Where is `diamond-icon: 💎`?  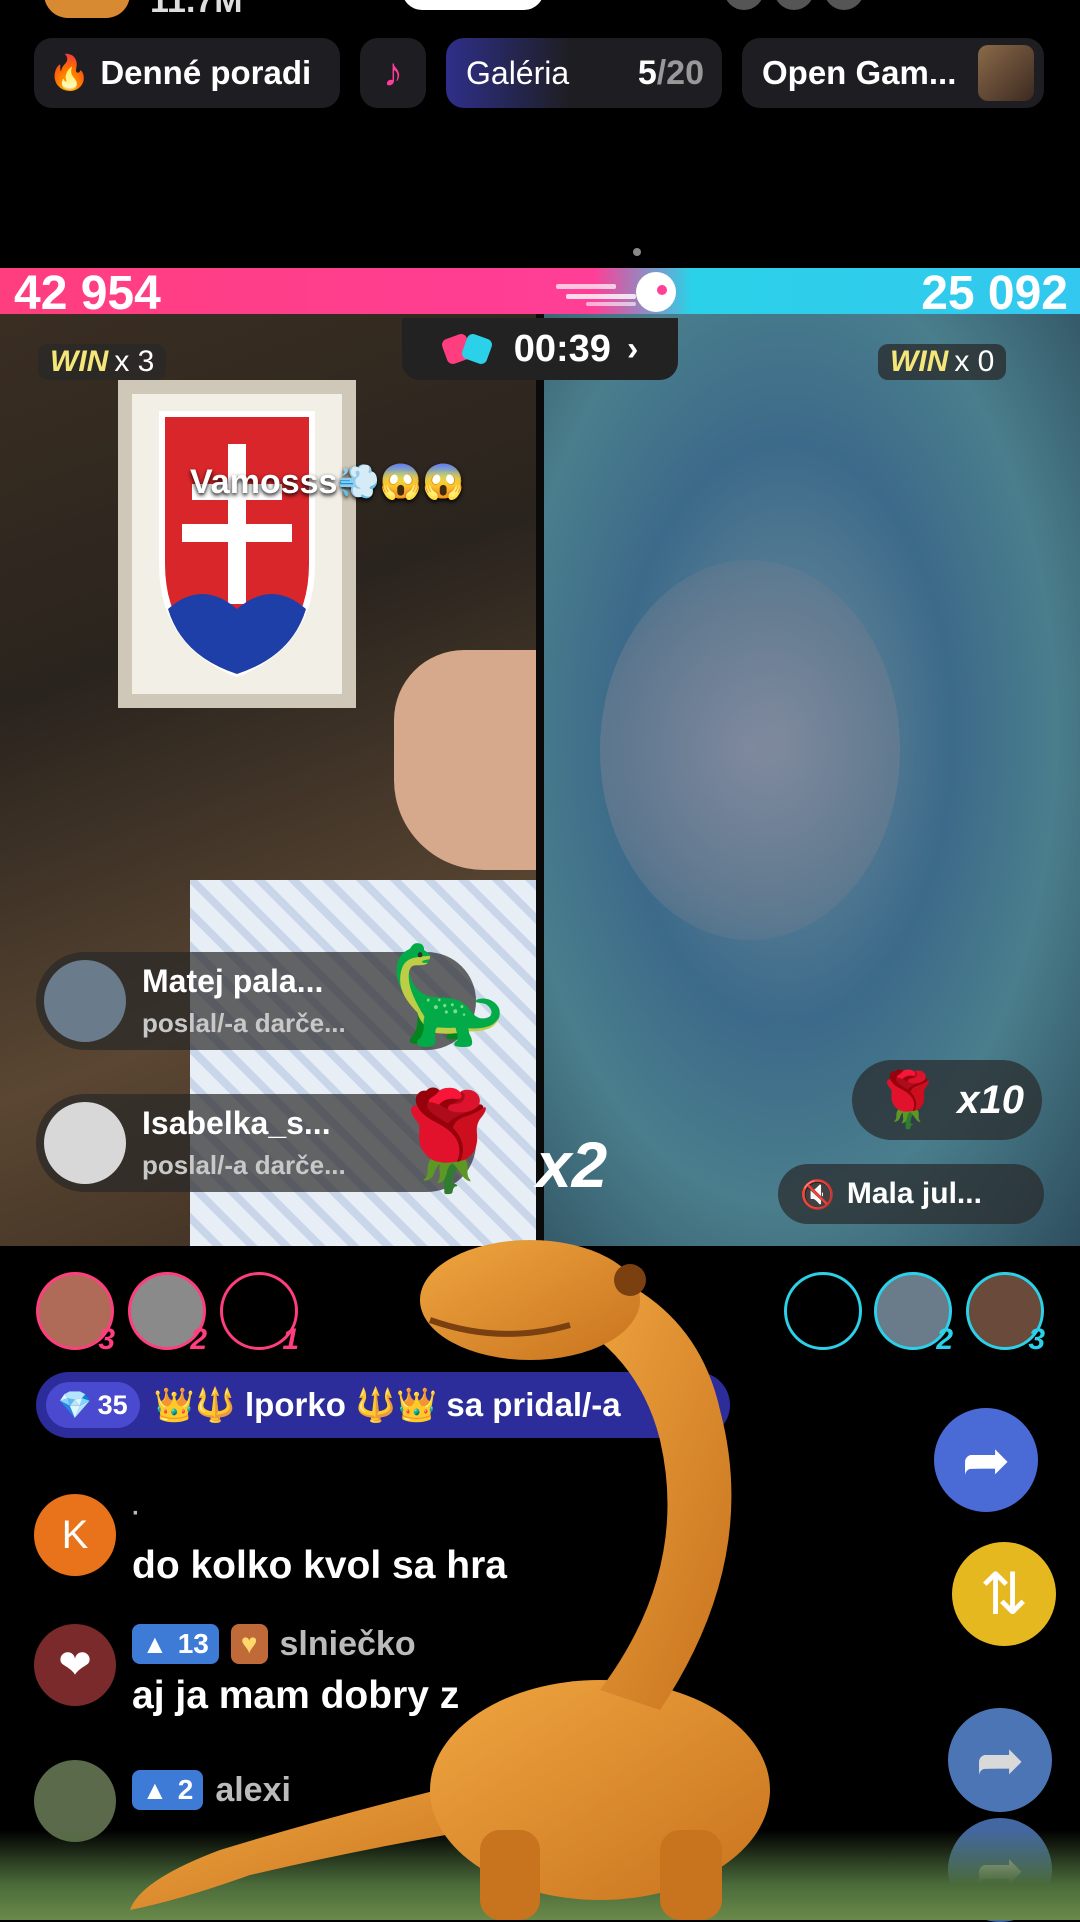
diamond-icon: 💎 is located at coordinates (75, 1405).